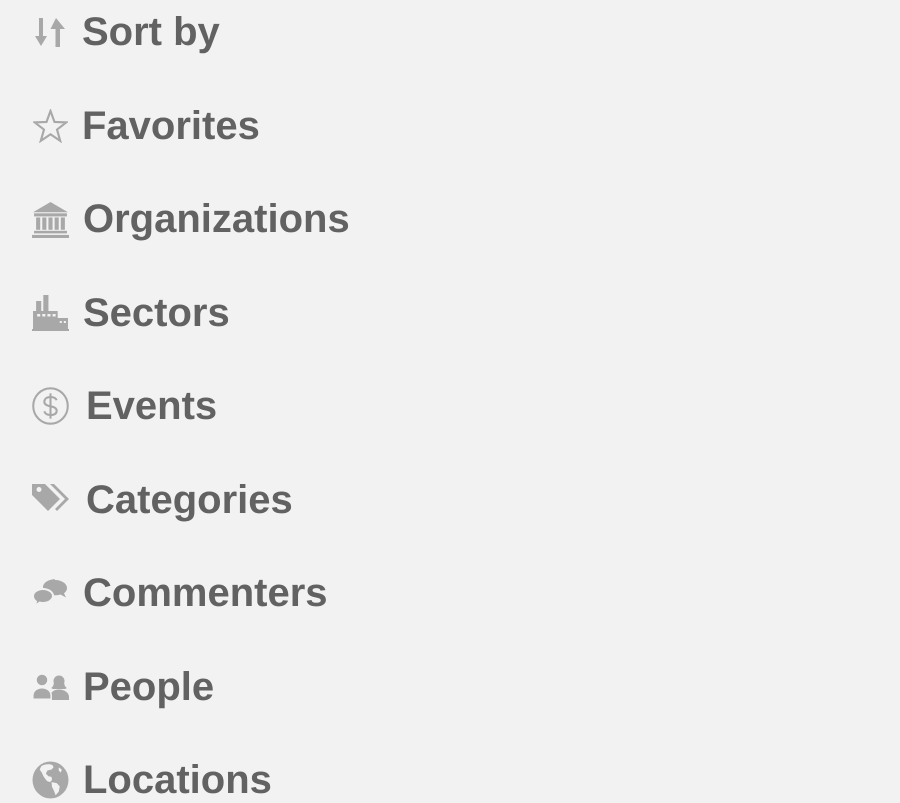 The image size is (900, 803). Describe the element at coordinates (50, 32) in the screenshot. I see `sort-icon` at that location.